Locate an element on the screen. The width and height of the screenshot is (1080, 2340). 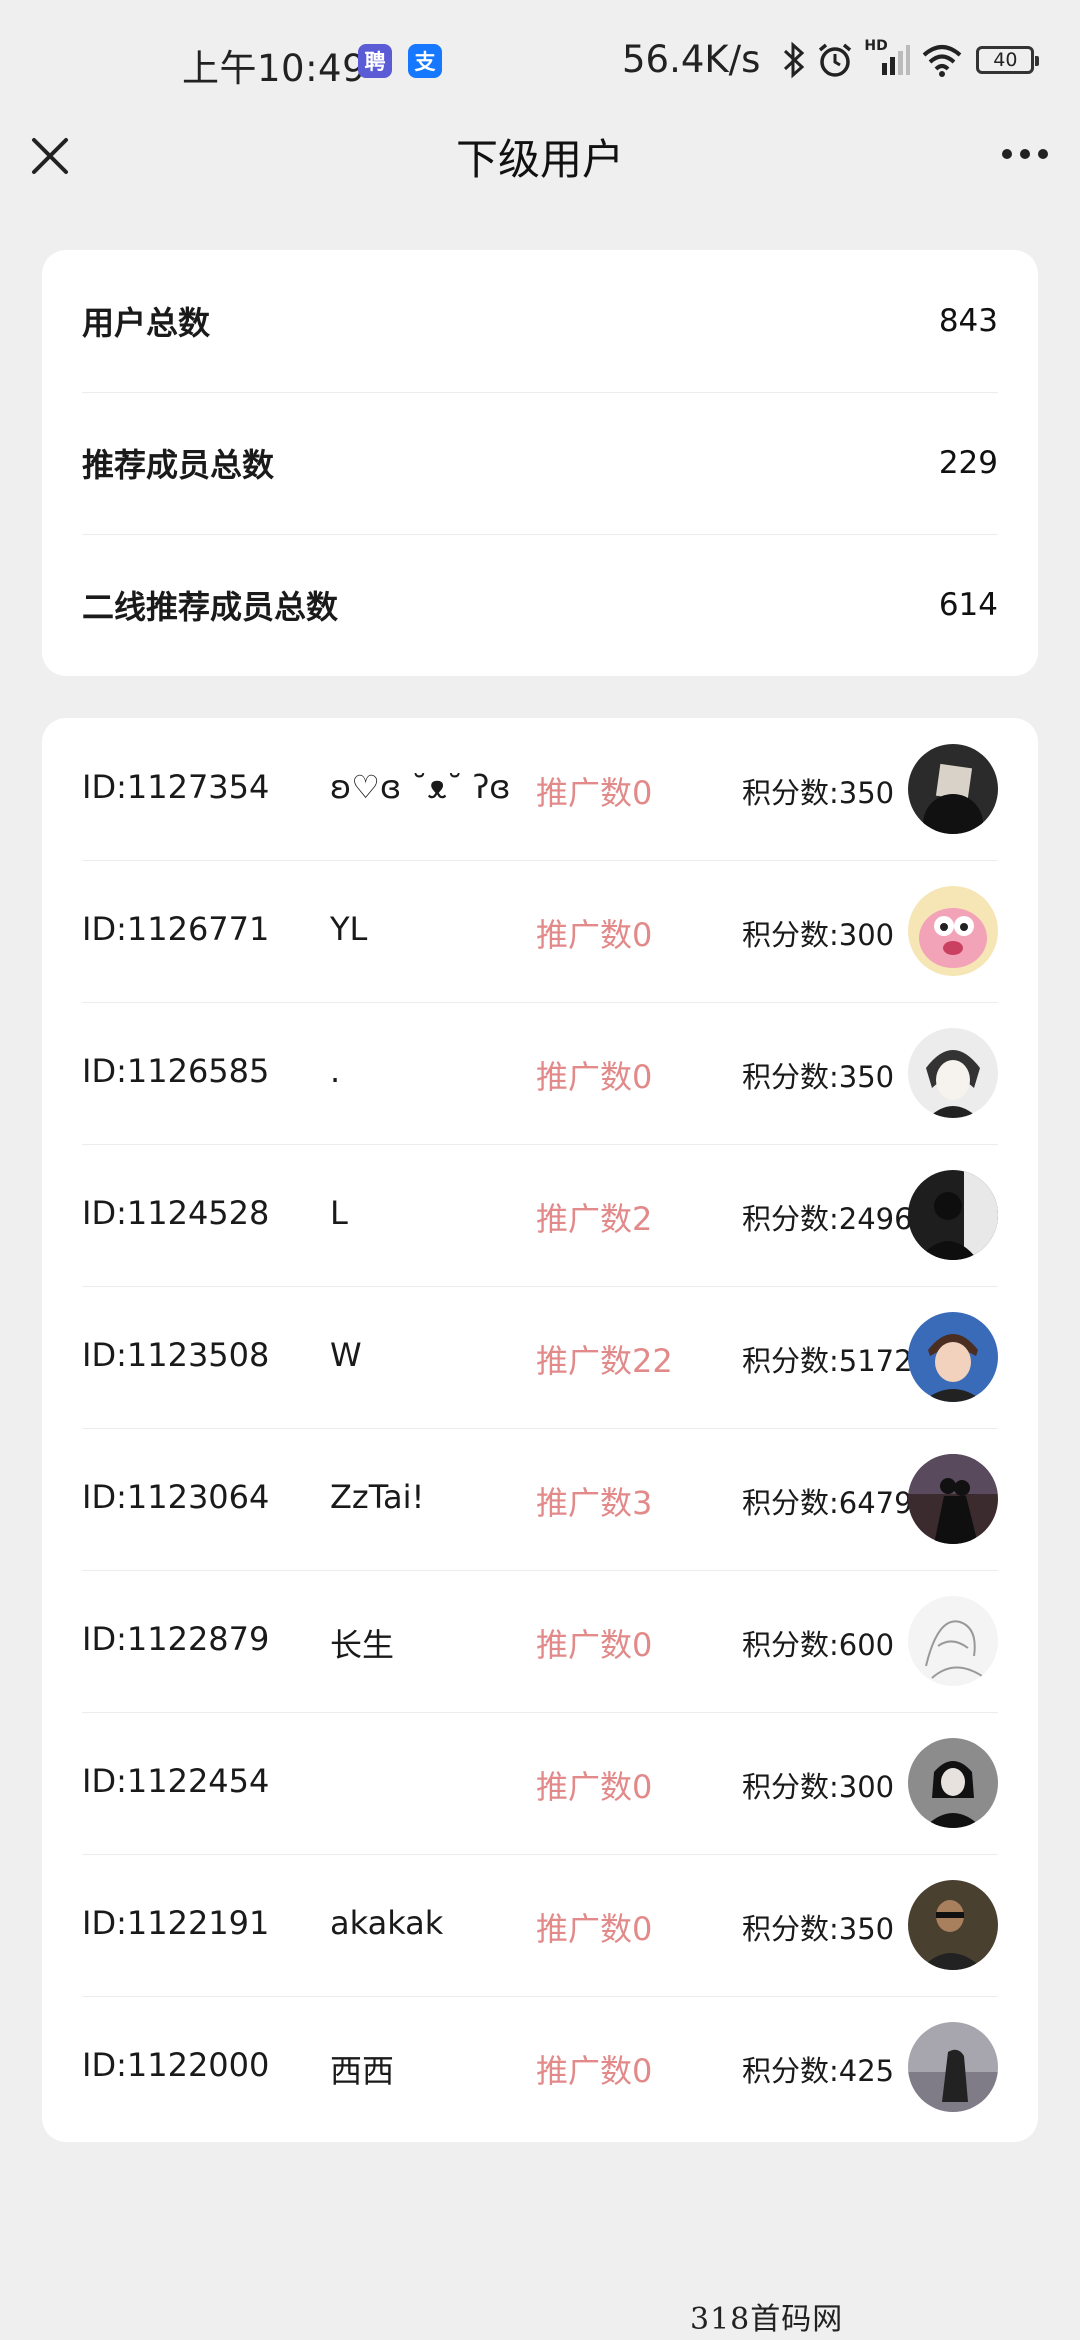
user-name: L is located at coordinates (339, 1213).